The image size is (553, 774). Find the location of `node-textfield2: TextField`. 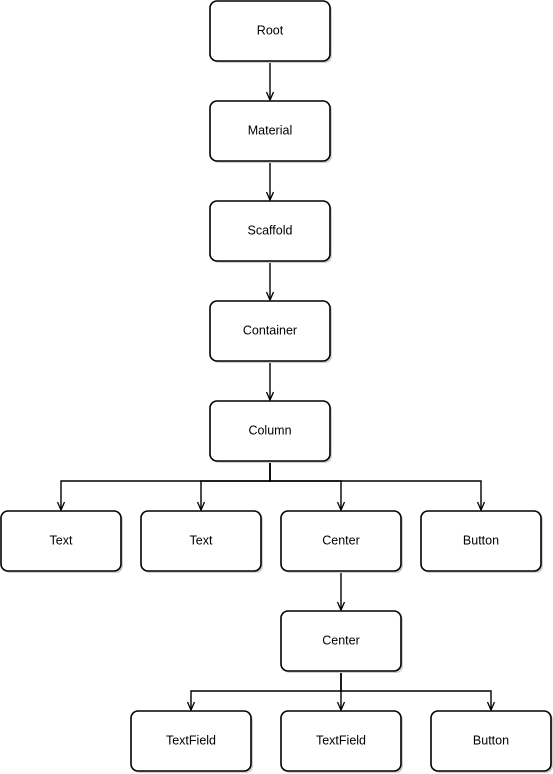

node-textfield2: TextField is located at coordinates (341, 741).